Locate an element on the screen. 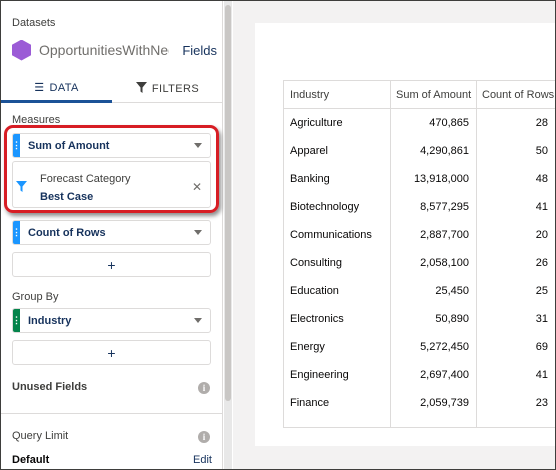  cell-industry: Finance is located at coordinates (310, 403).